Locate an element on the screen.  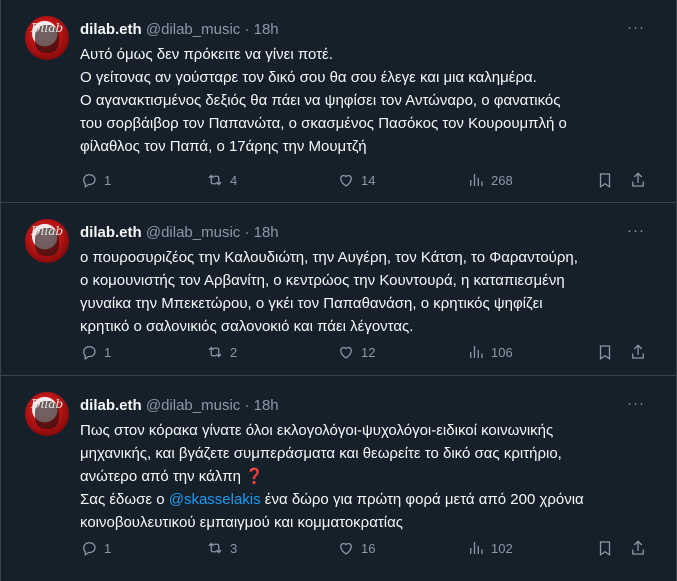
like-button: 12 is located at coordinates (356, 352).